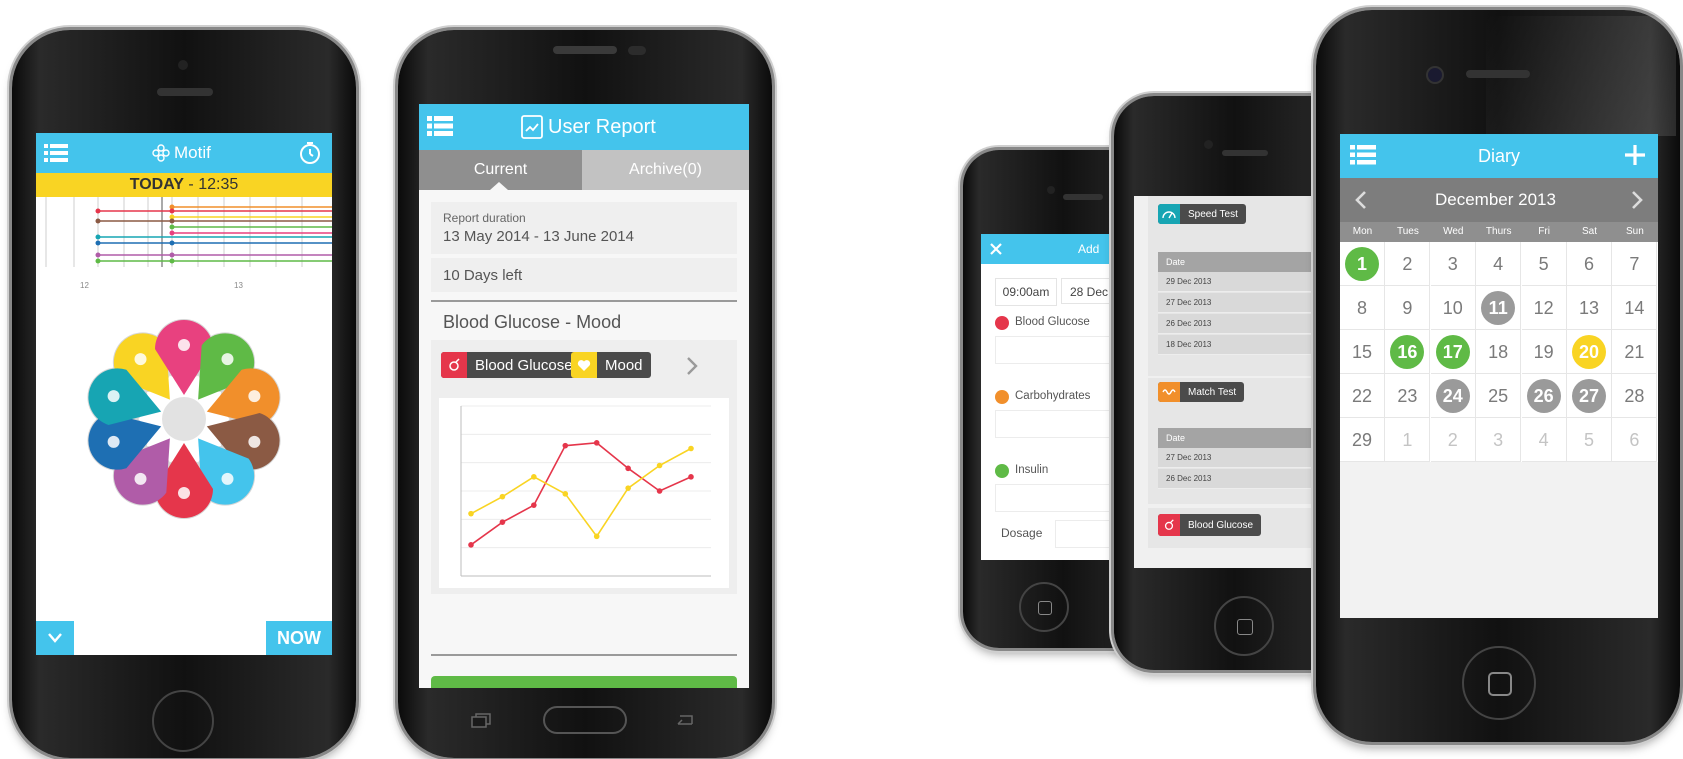  What do you see at coordinates (683, 720) in the screenshot?
I see `back-icon` at bounding box center [683, 720].